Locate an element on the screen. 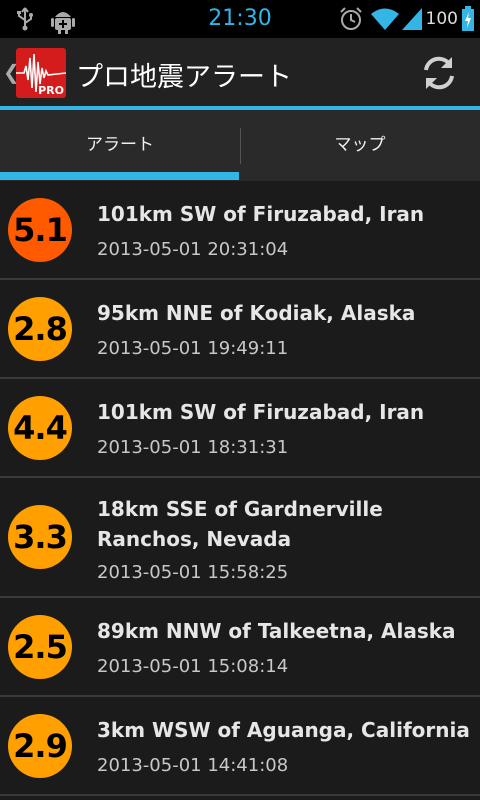 This screenshot has width=480, height=800. battery-level: 100 is located at coordinates (441, 19).